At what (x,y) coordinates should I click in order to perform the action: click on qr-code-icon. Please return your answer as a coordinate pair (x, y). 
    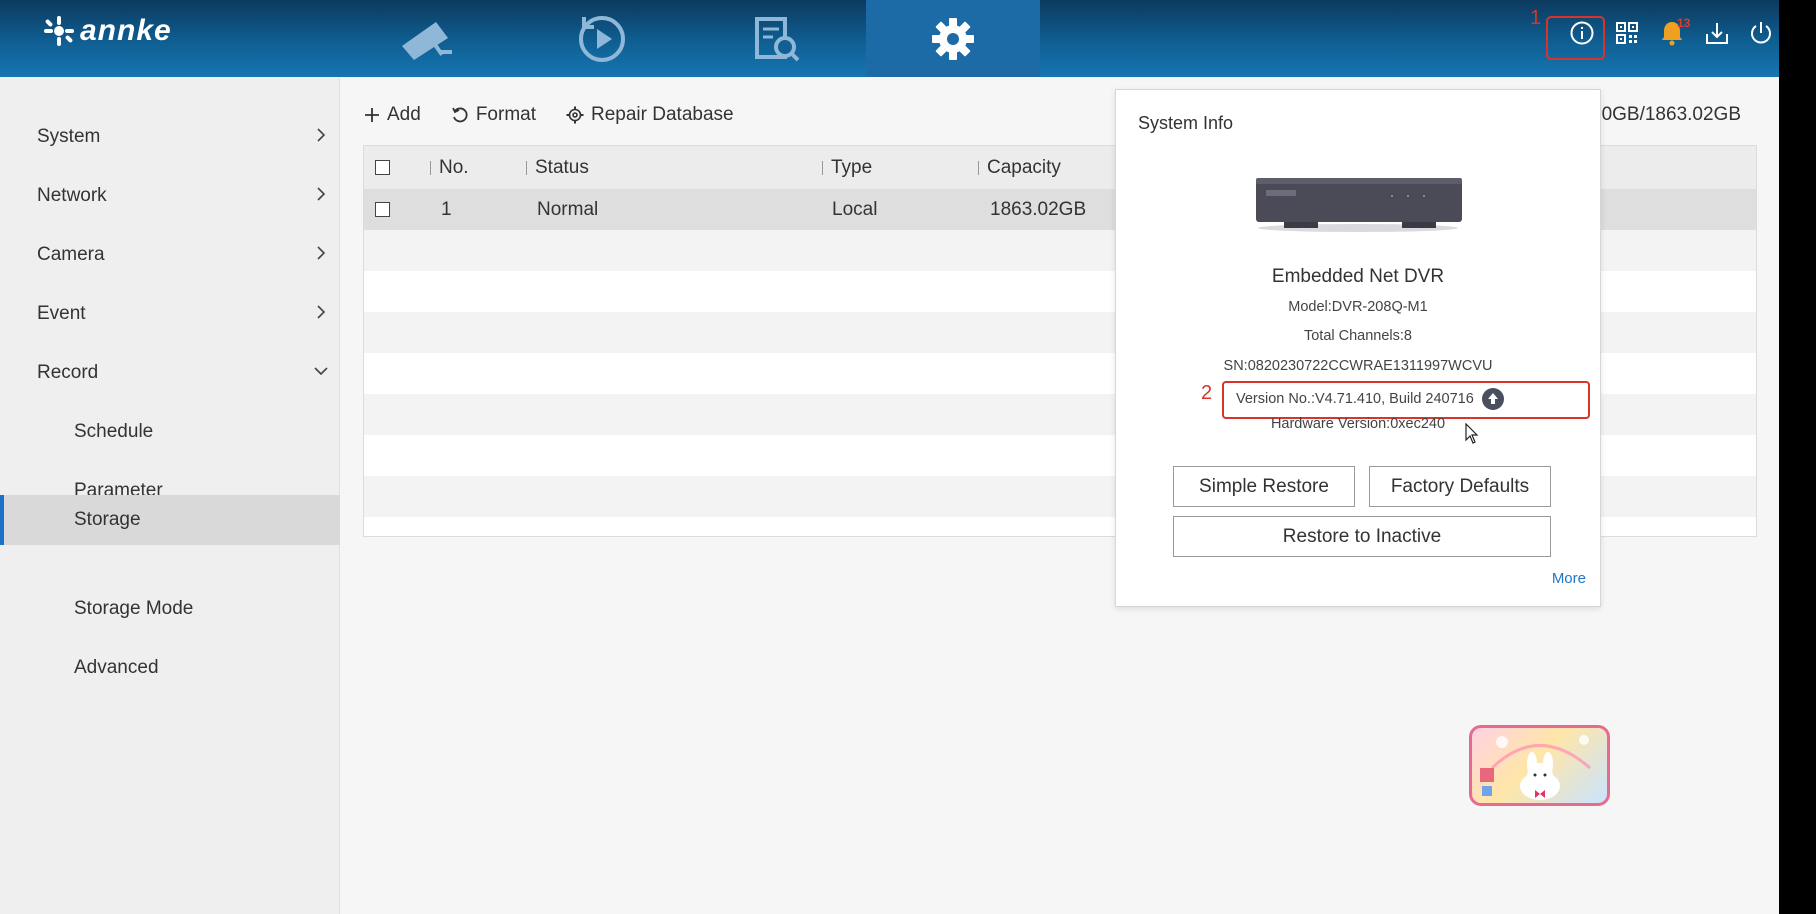
    Looking at the image, I should click on (1627, 33).